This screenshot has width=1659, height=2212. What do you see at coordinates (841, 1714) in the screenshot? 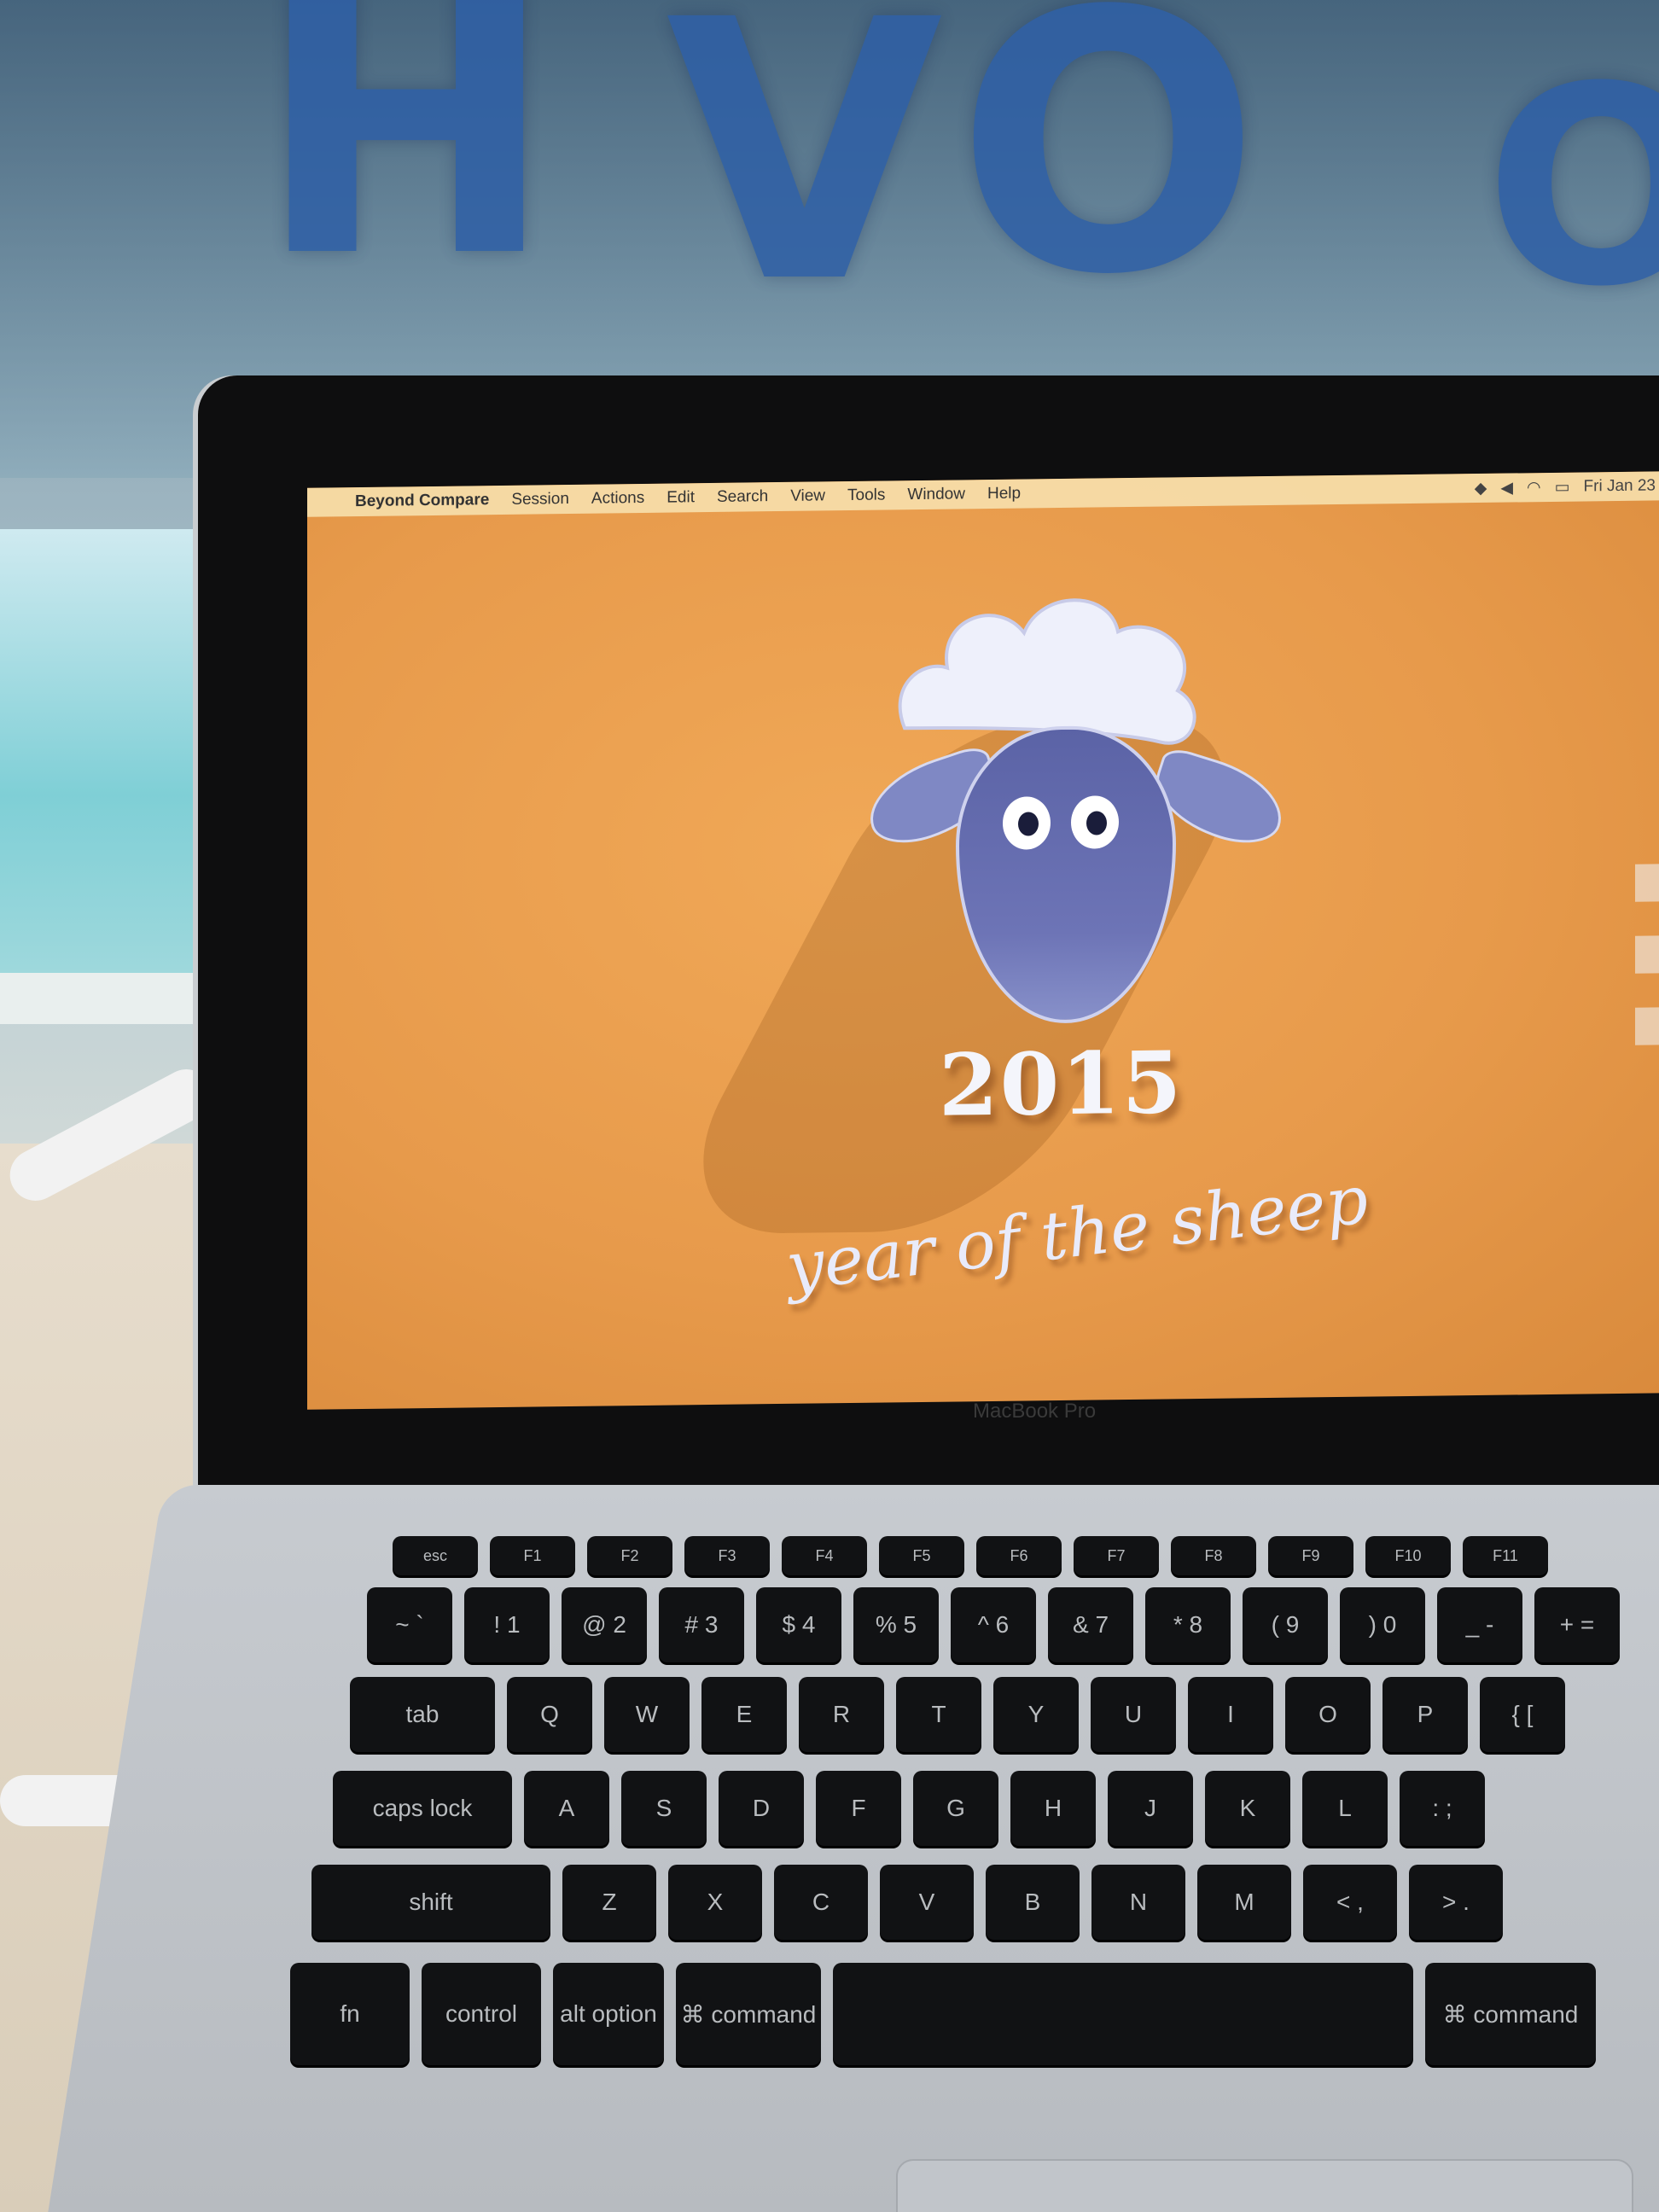
I see `key-r: R` at bounding box center [841, 1714].